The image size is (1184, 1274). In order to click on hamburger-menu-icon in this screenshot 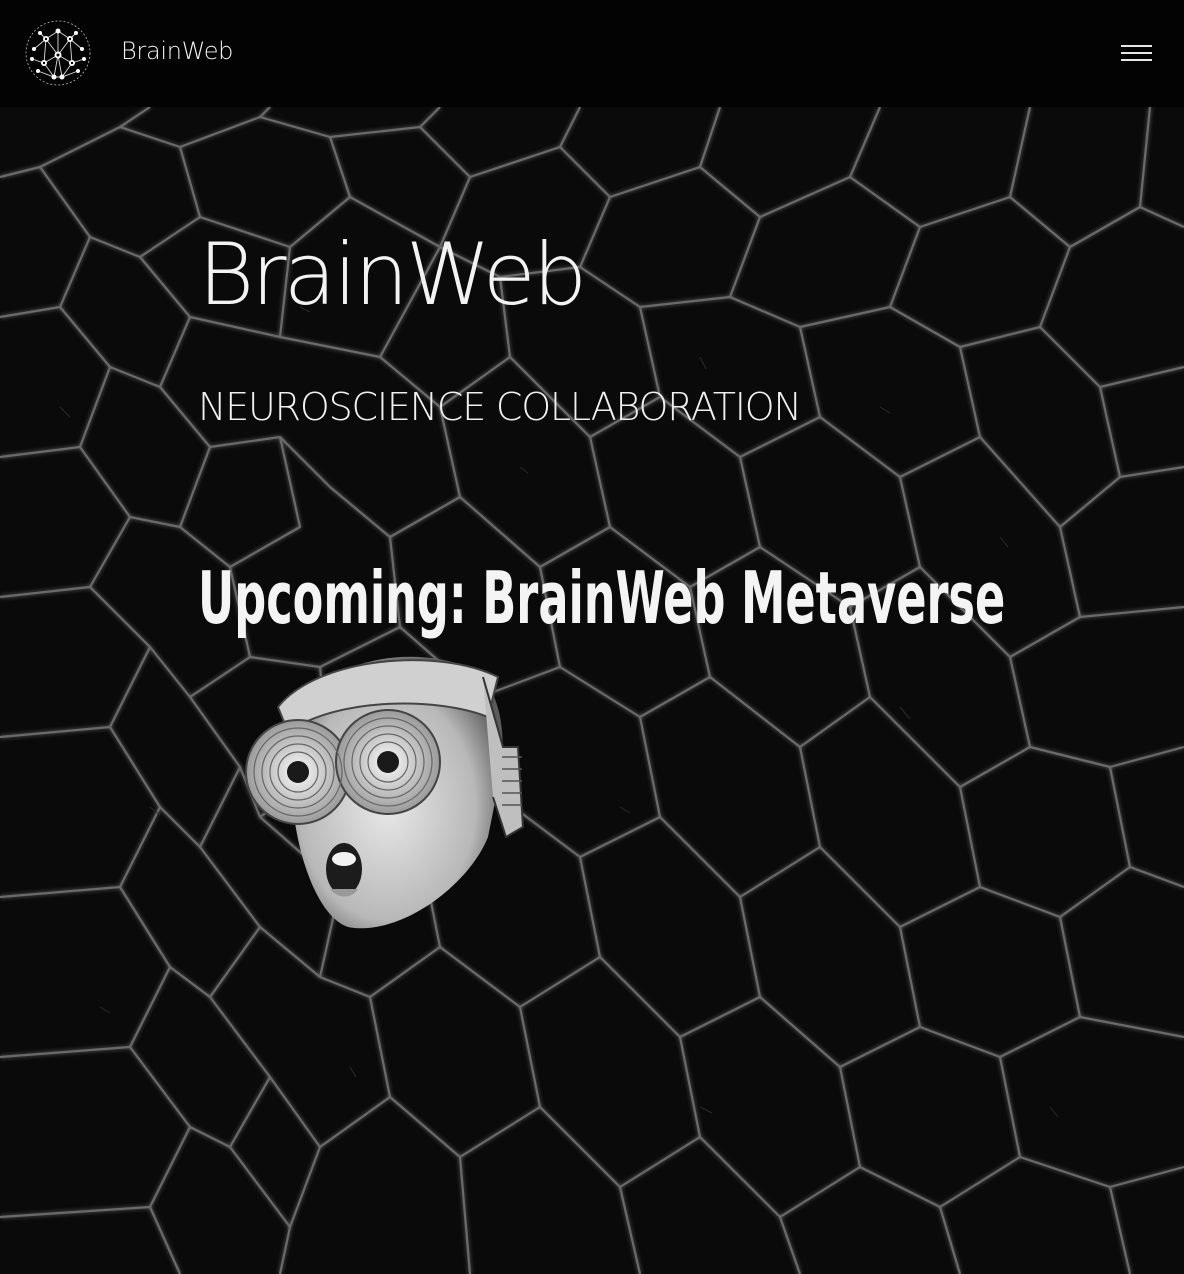, I will do `click(1136, 53)`.